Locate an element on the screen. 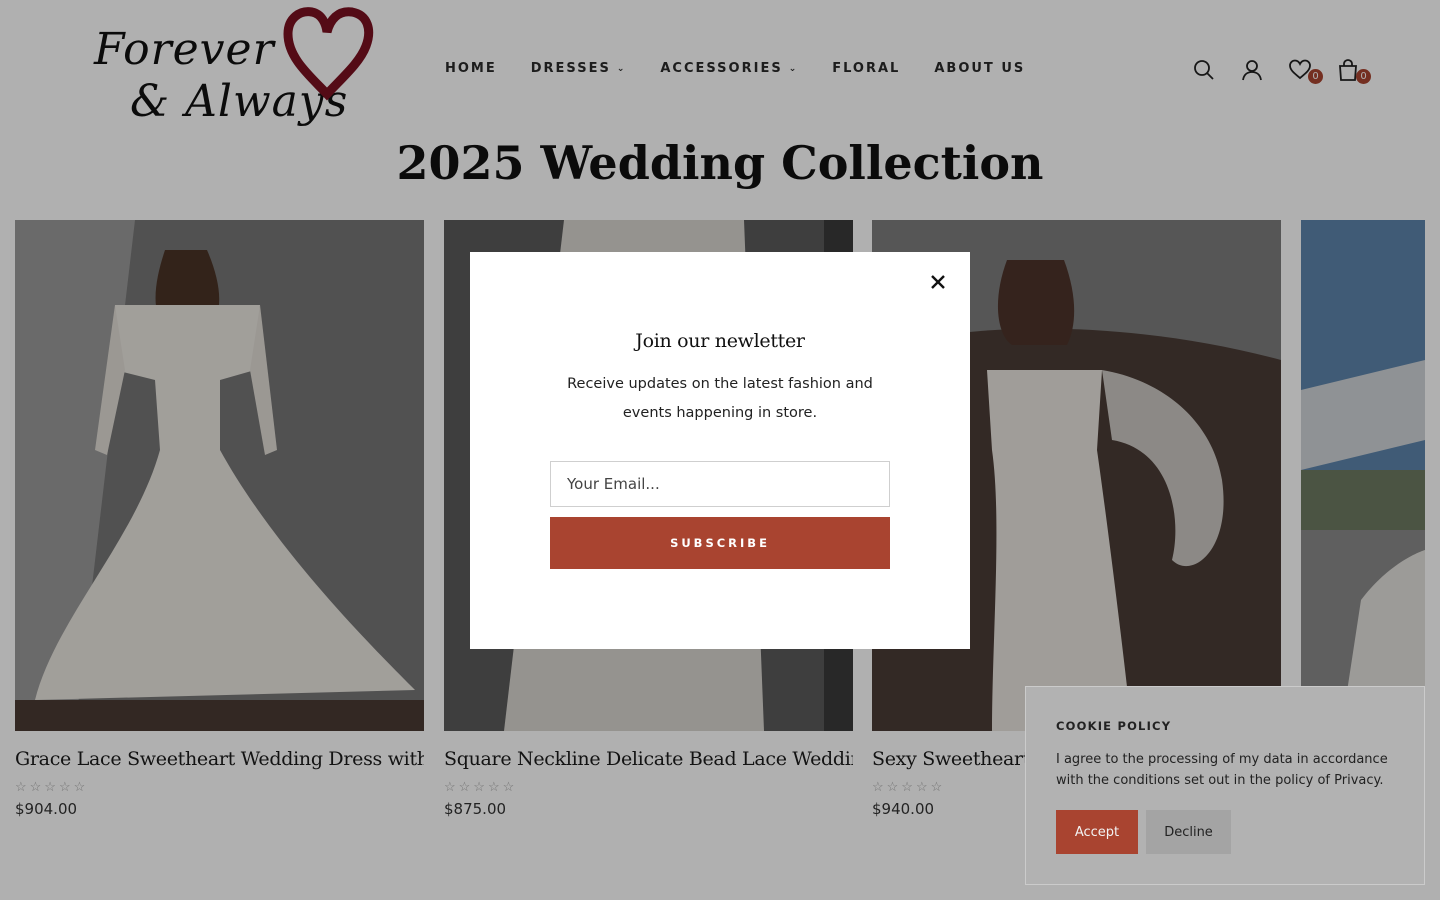 Image resolution: width=1440 pixels, height=900 pixels. subscribe-button: SUBSCRIBE is located at coordinates (720, 543).